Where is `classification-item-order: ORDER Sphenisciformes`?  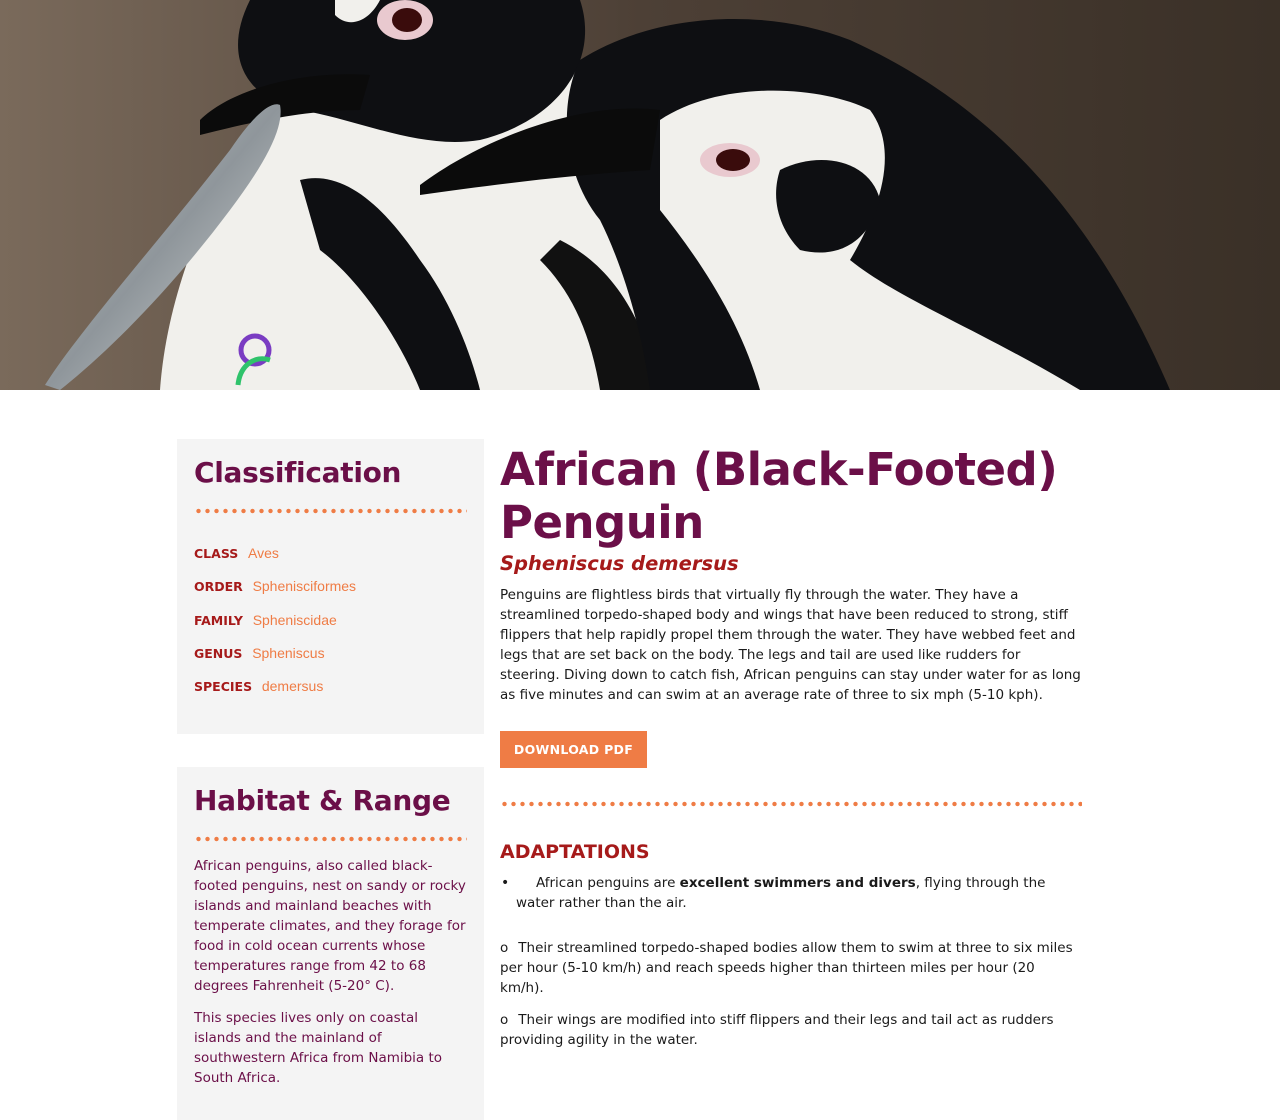 classification-item-order: ORDER Sphenisciformes is located at coordinates (330, 586).